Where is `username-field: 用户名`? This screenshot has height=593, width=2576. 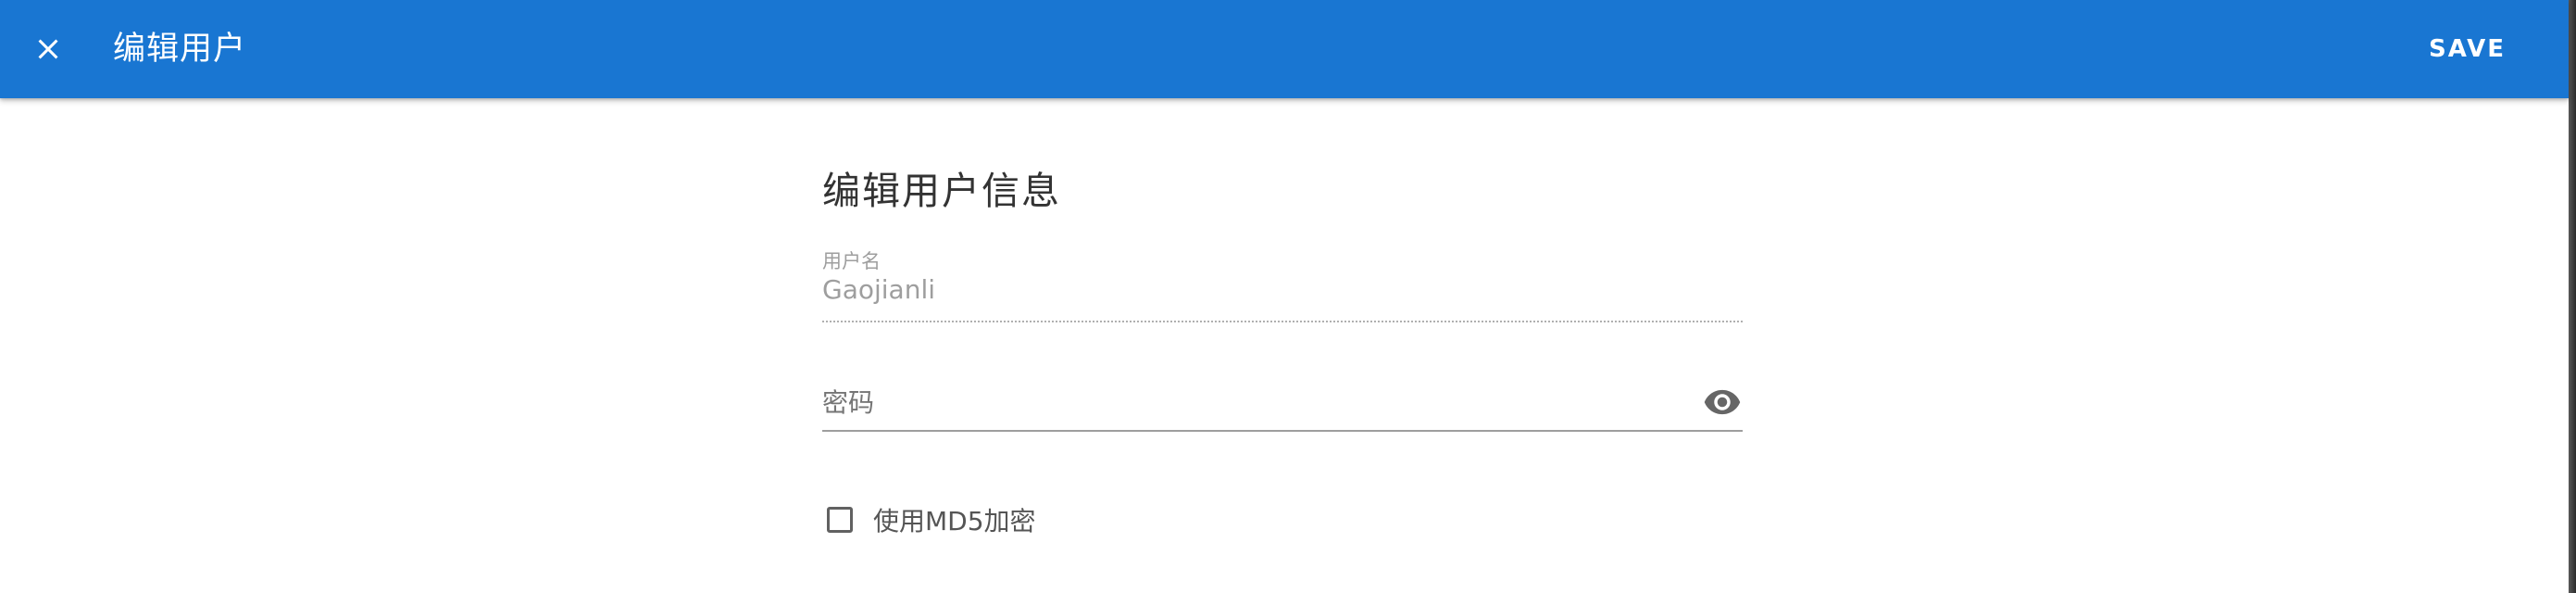 username-field: 用户名 is located at coordinates (1282, 285).